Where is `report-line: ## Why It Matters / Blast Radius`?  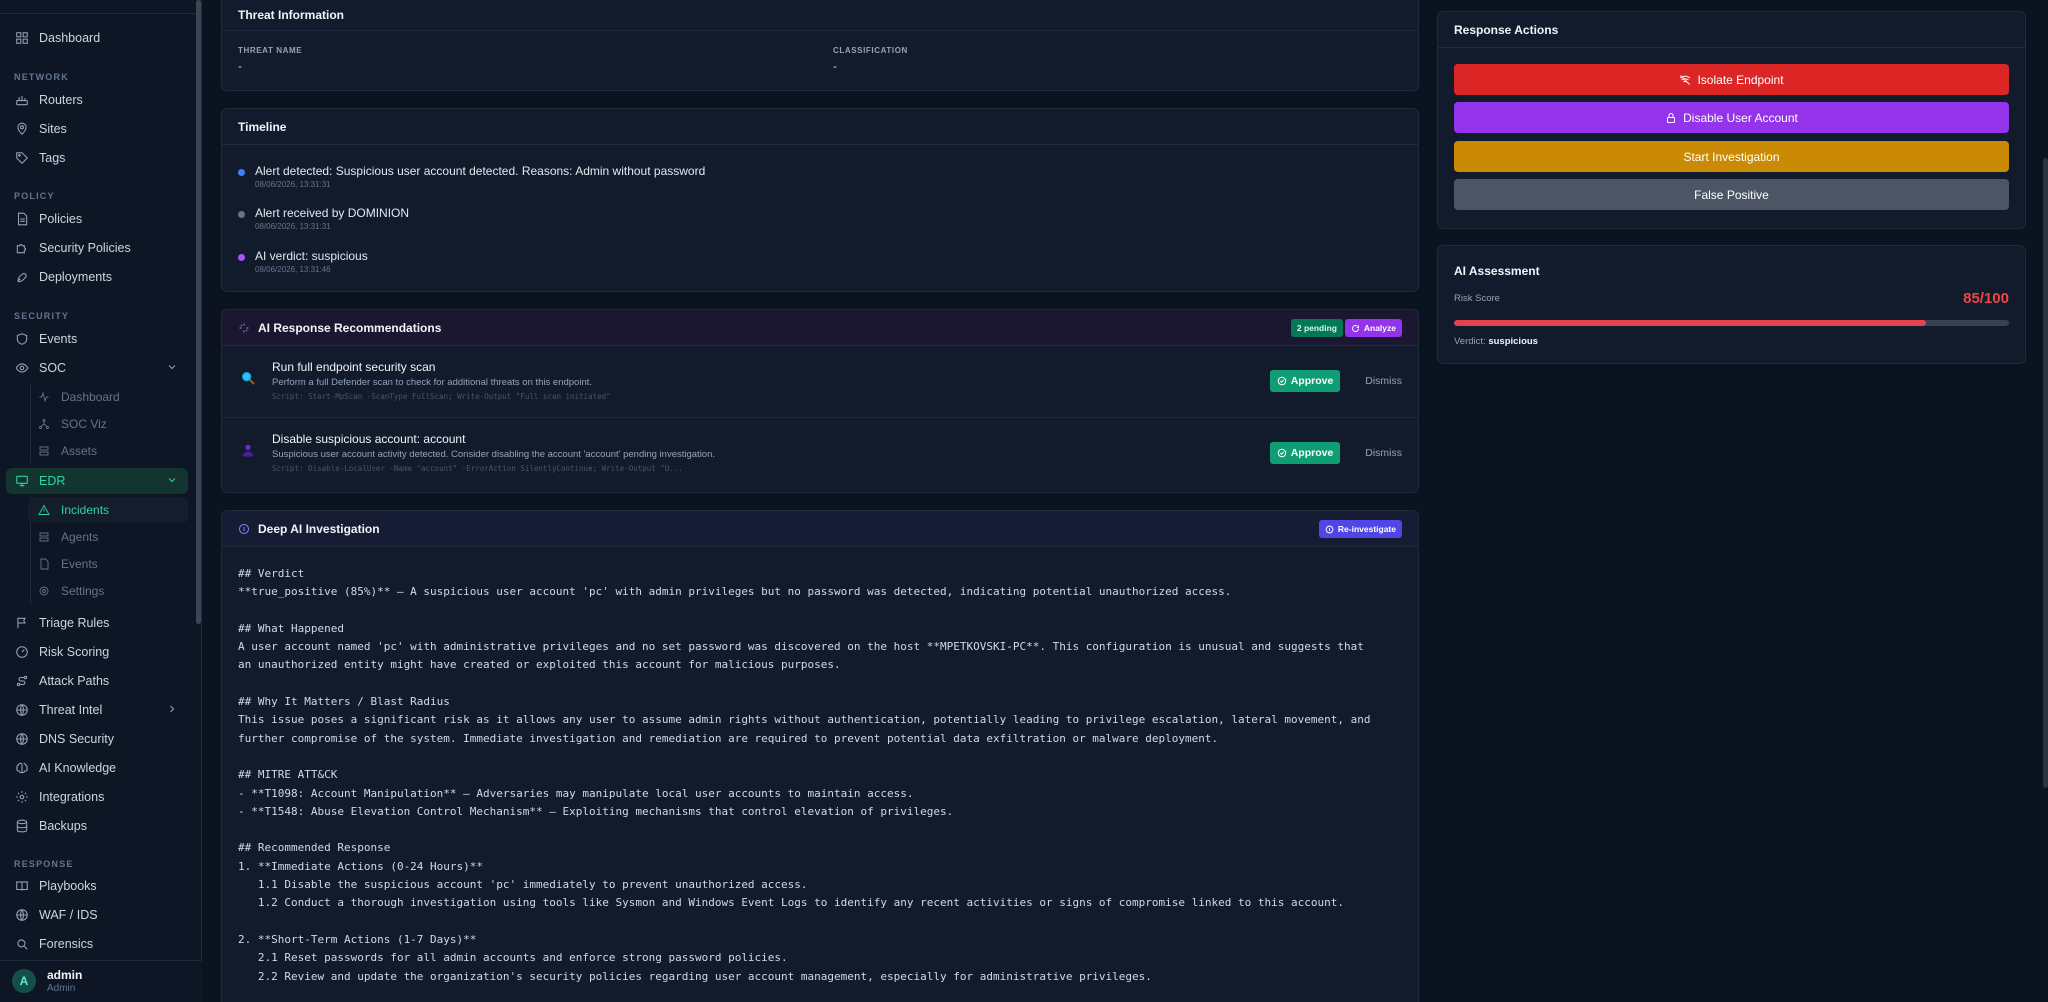
report-line: ## Why It Matters / Blast Radius is located at coordinates (344, 702).